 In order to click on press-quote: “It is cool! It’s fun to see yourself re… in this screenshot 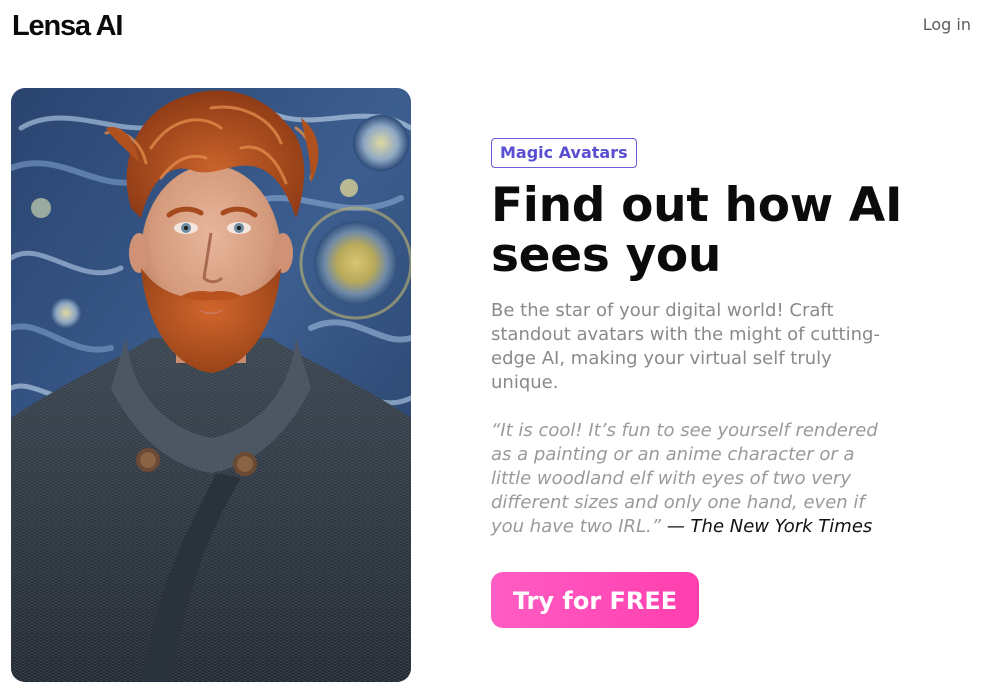, I will do `click(691, 479)`.